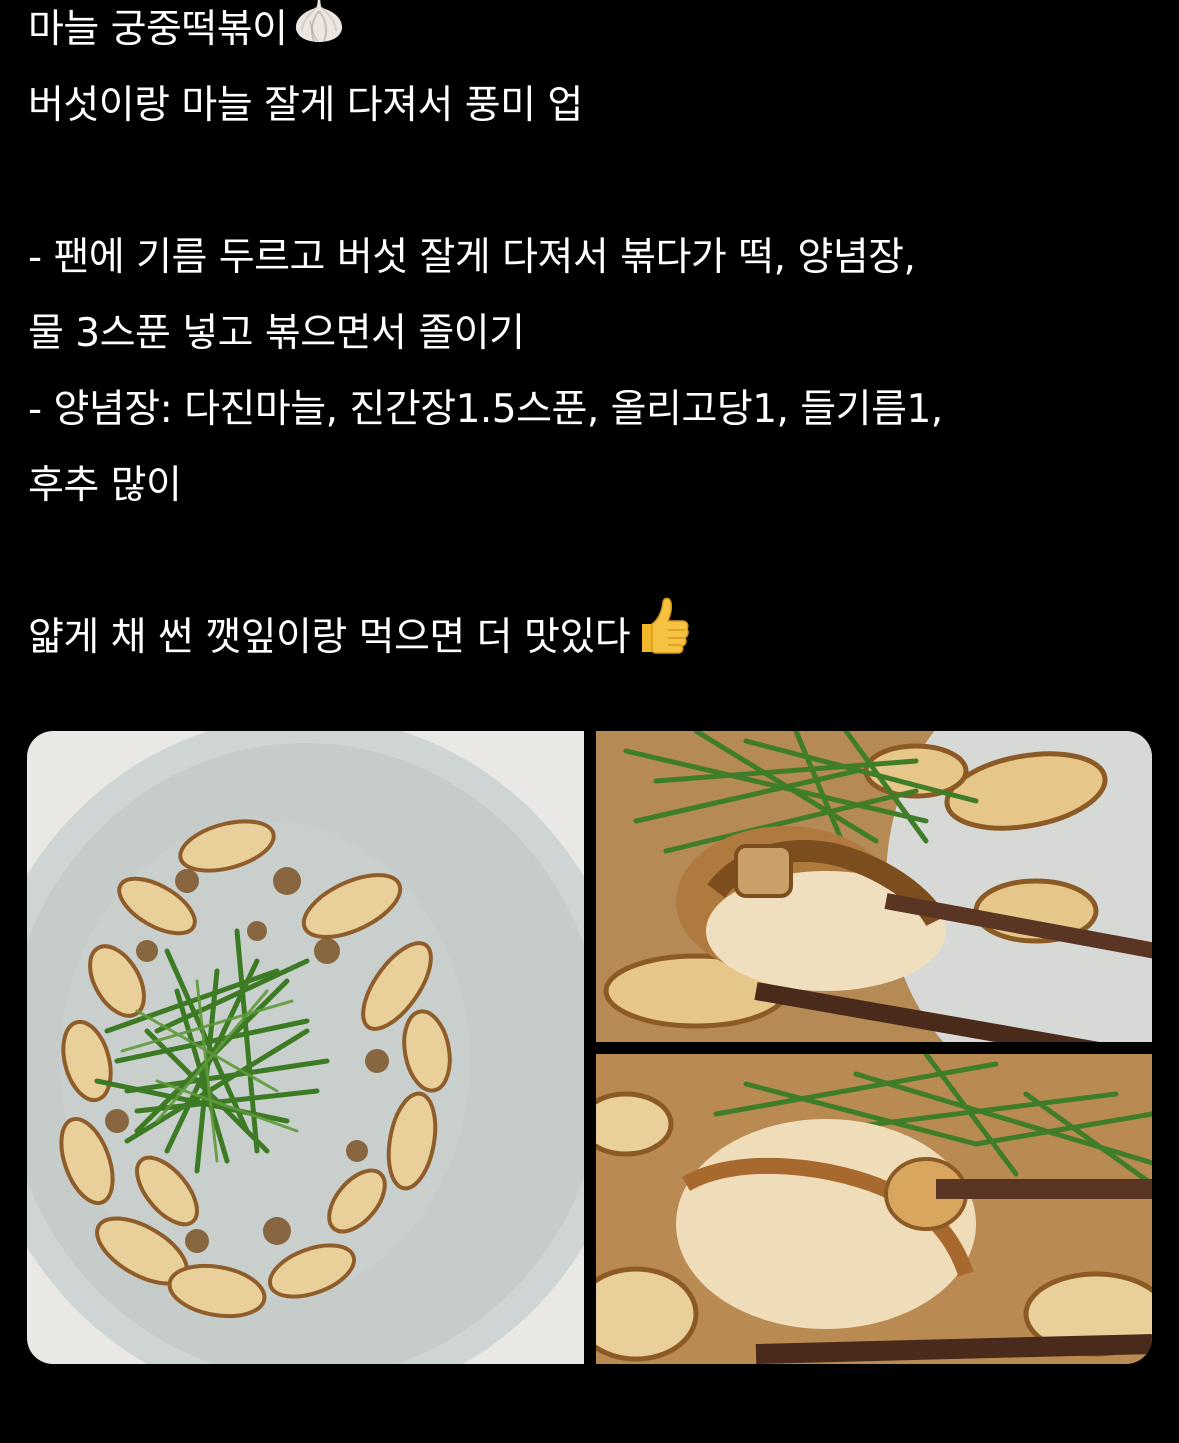 The width and height of the screenshot is (1179, 1443). Describe the element at coordinates (276, 333) in the screenshot. I see `post-text-line: 물 3스푼 넣고 볶으면서 졸이기` at that location.